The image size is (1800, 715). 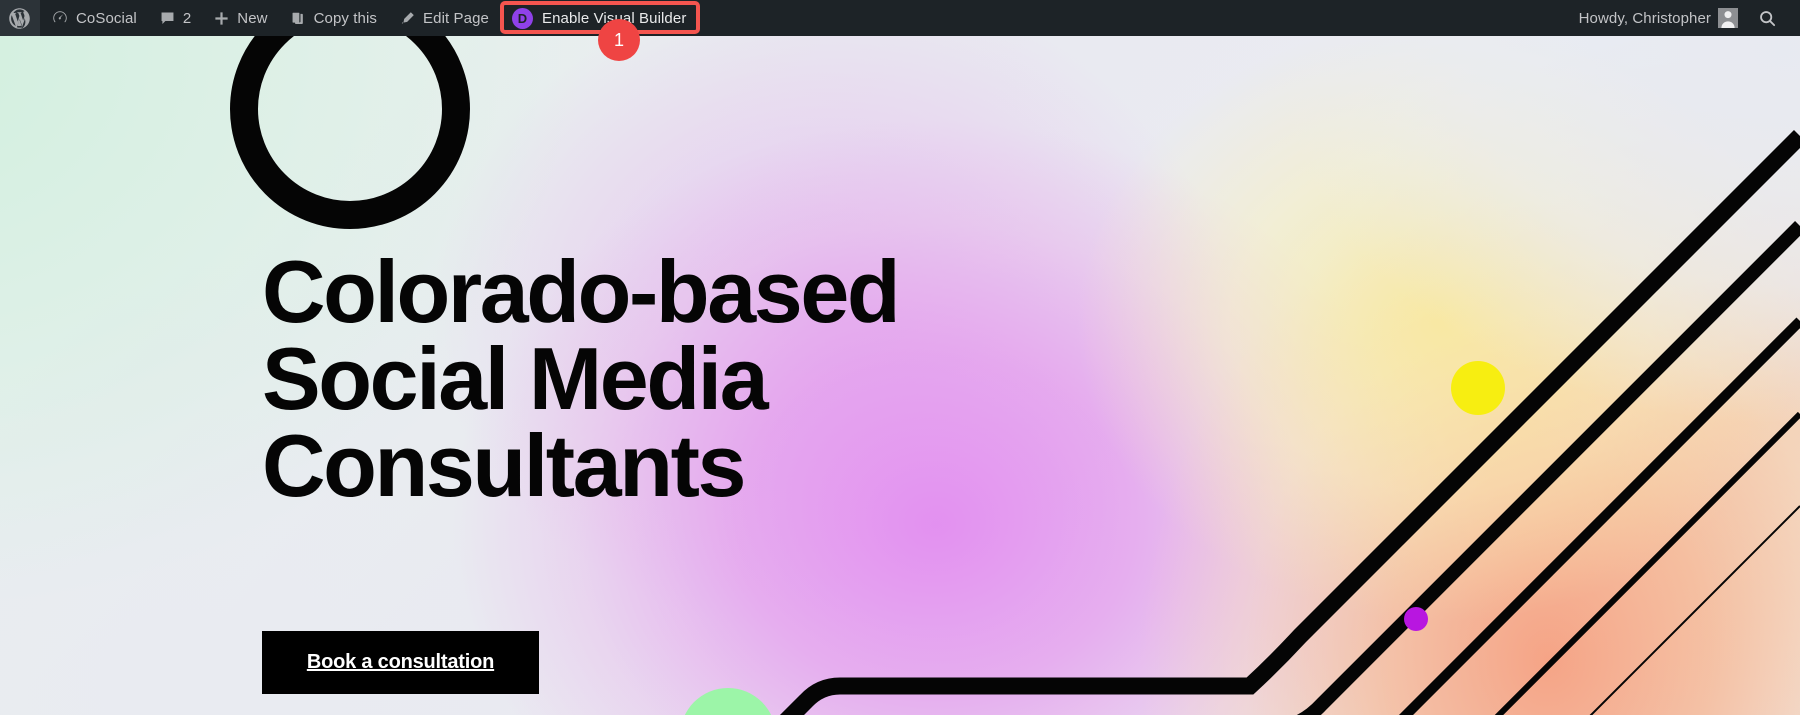 I want to click on copy-this-menu: Copy this, so click(x=333, y=18).